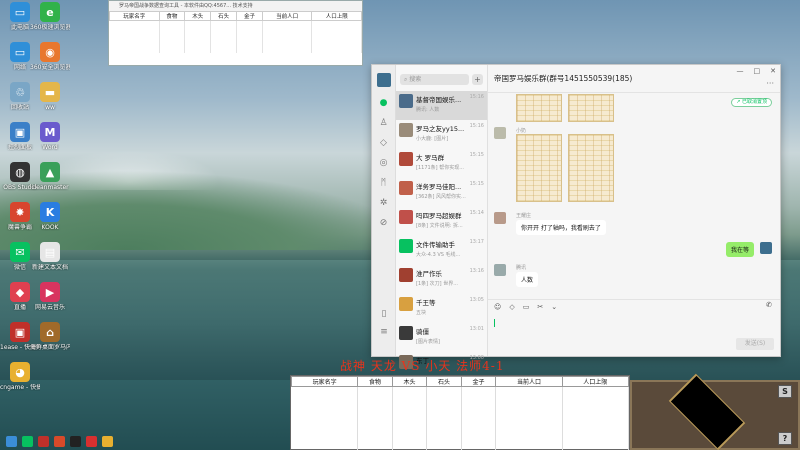 This screenshot has width=800, height=450. Describe the element at coordinates (50, 216) in the screenshot. I see `desktop-icon: K KOOK` at that location.